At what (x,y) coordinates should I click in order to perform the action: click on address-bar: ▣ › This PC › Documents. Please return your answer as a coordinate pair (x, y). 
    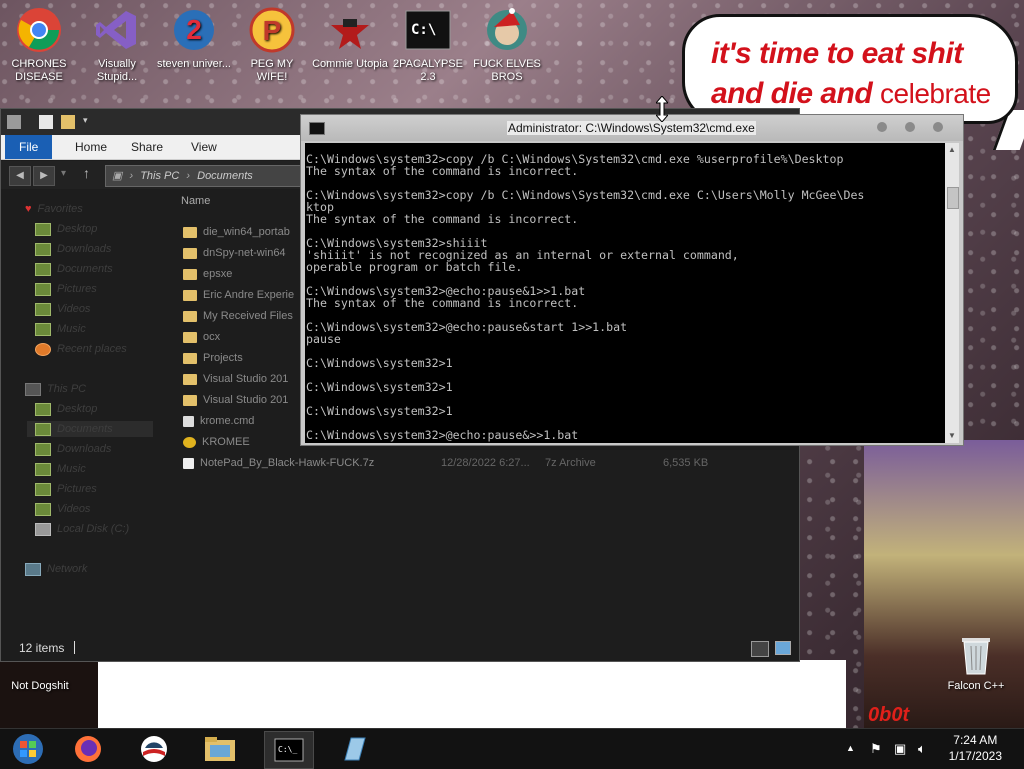
    Looking at the image, I should click on (206, 176).